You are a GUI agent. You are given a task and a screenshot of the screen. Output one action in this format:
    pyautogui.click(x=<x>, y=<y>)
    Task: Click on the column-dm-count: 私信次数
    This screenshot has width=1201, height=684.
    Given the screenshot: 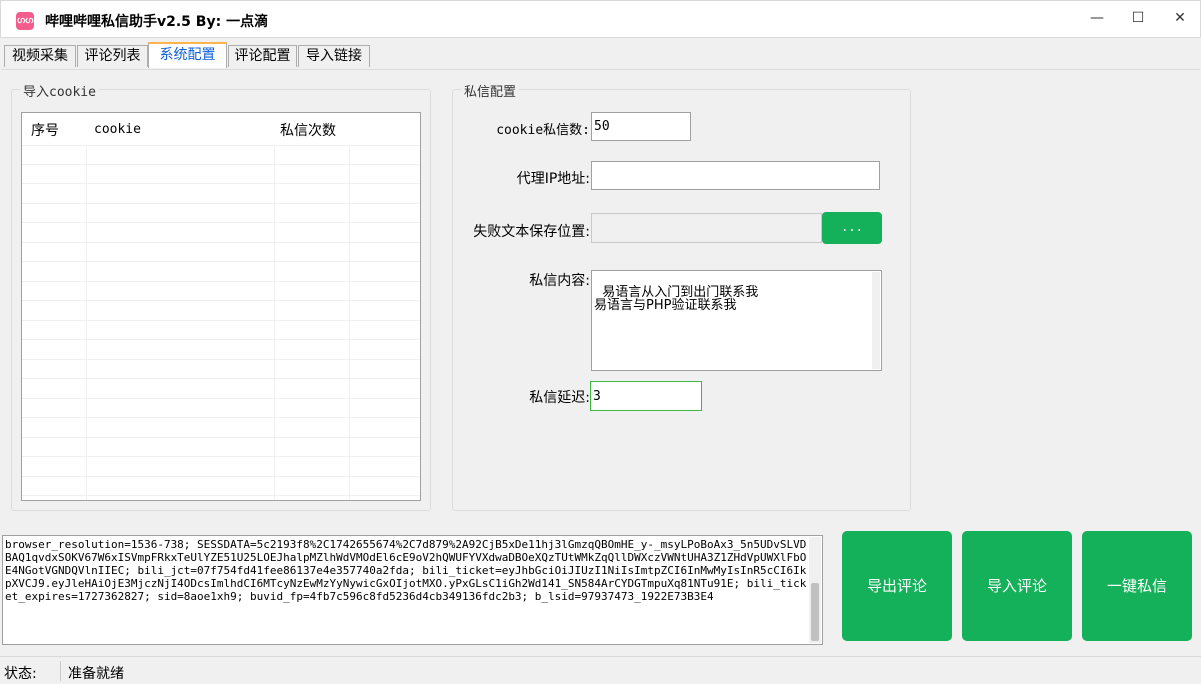 What is the action you would take?
    pyautogui.click(x=308, y=130)
    